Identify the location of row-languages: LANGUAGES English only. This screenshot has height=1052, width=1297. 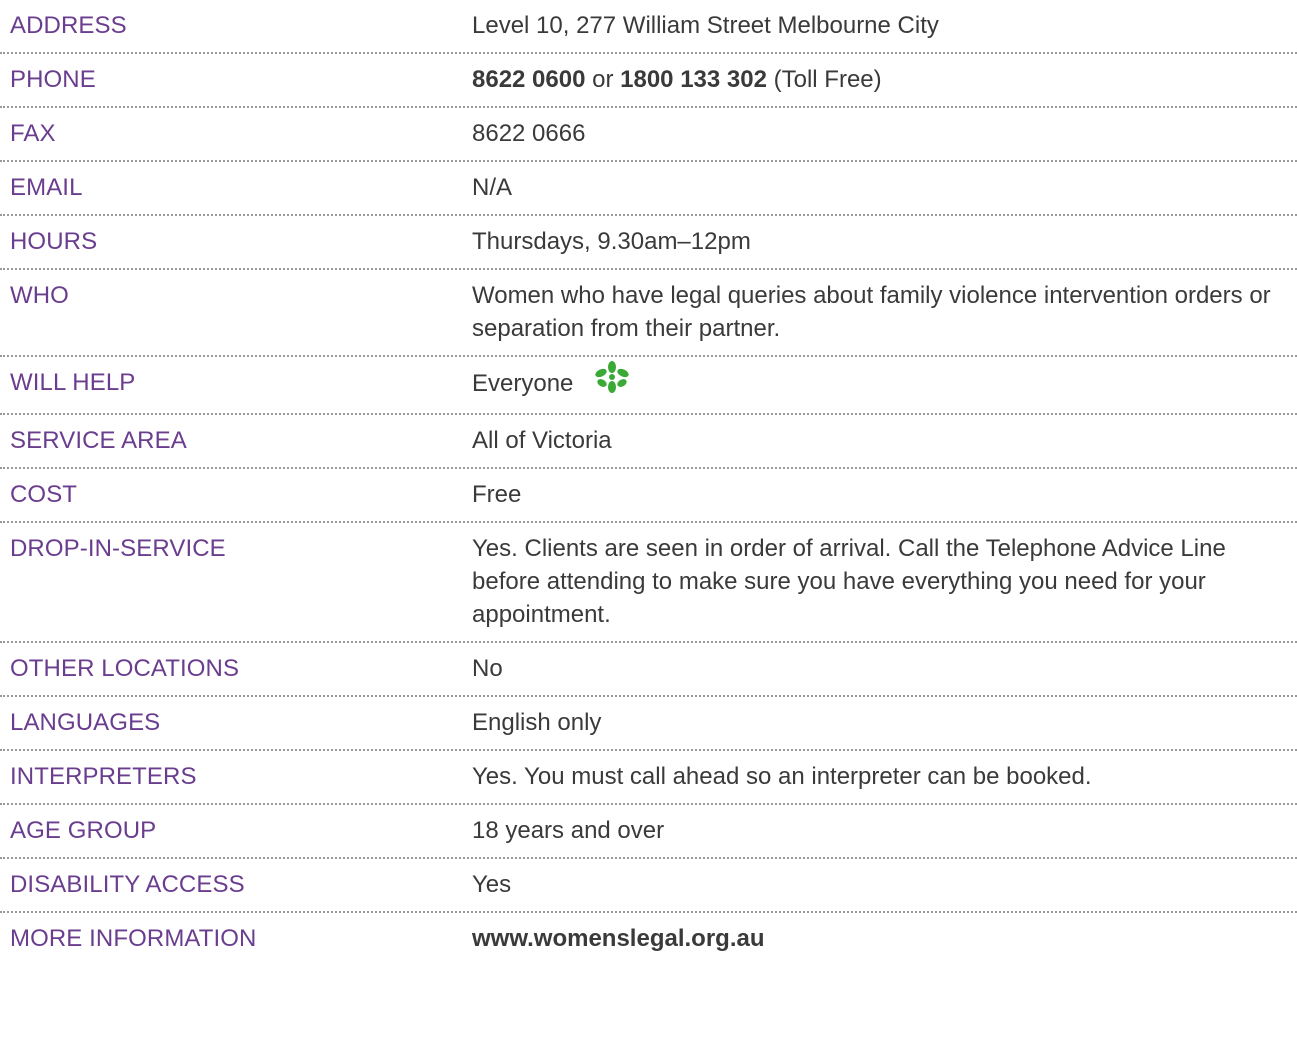
(648, 724).